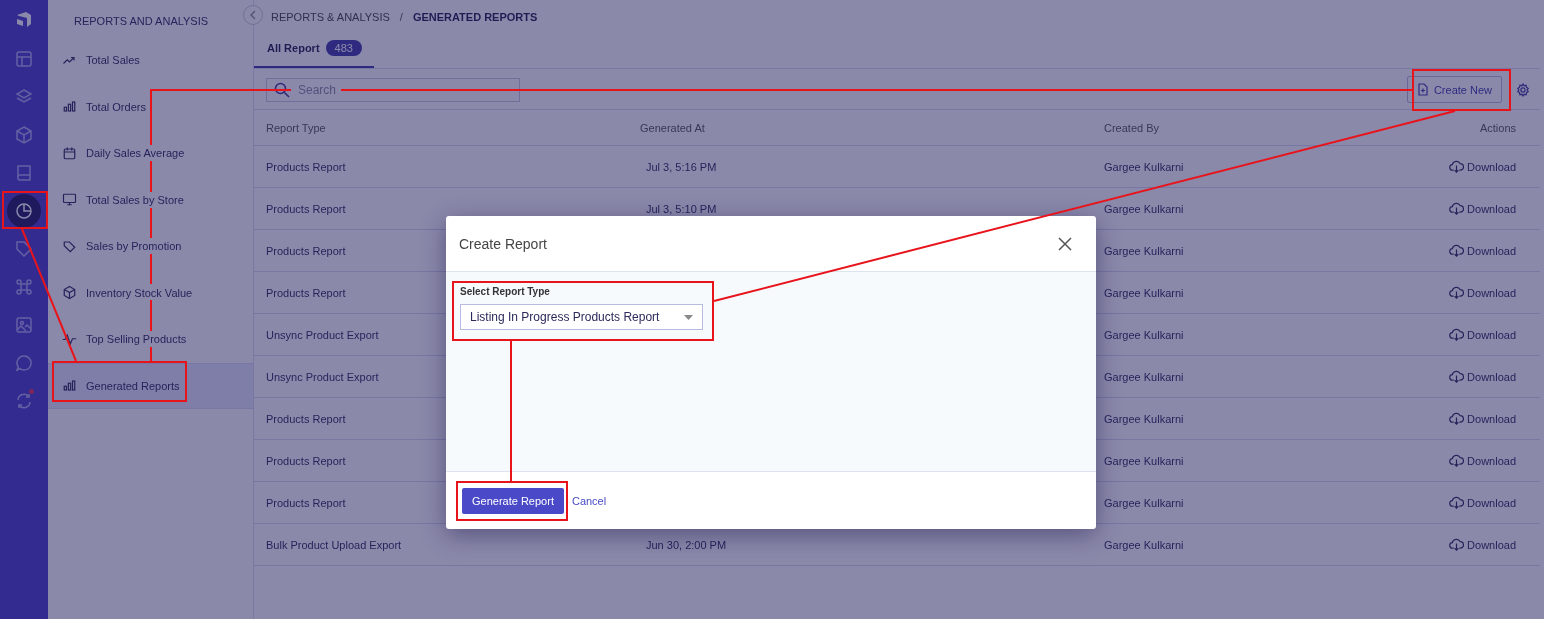 The width and height of the screenshot is (1544, 619). Describe the element at coordinates (150, 246) in the screenshot. I see `submenu-item: Sales by Promotion` at that location.